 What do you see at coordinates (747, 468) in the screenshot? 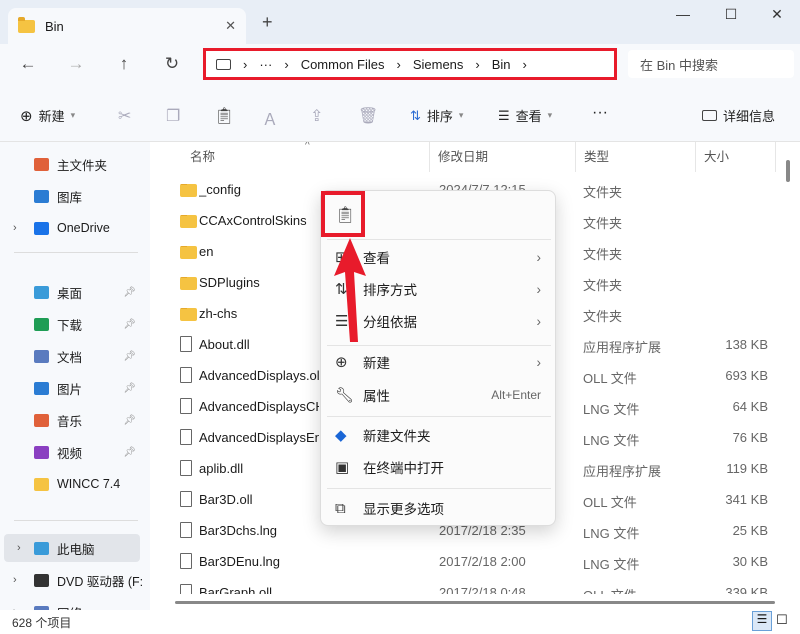
I see `file-size: 119 KB` at bounding box center [747, 468].